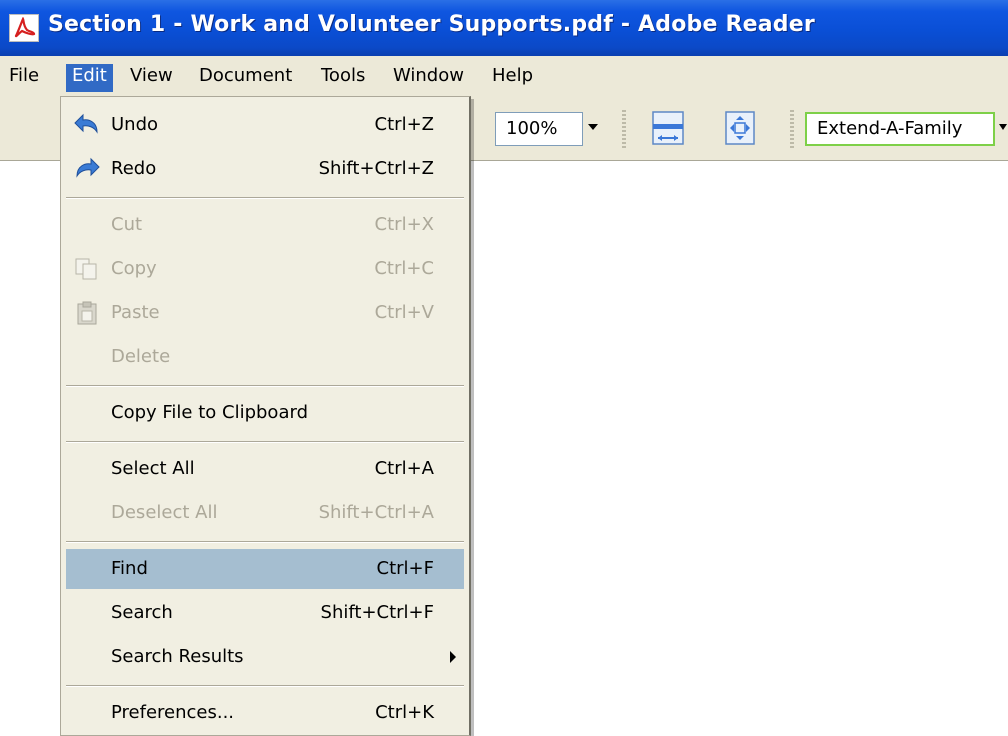 The height and width of the screenshot is (736, 1008). I want to click on menu-file: File, so click(24, 78).